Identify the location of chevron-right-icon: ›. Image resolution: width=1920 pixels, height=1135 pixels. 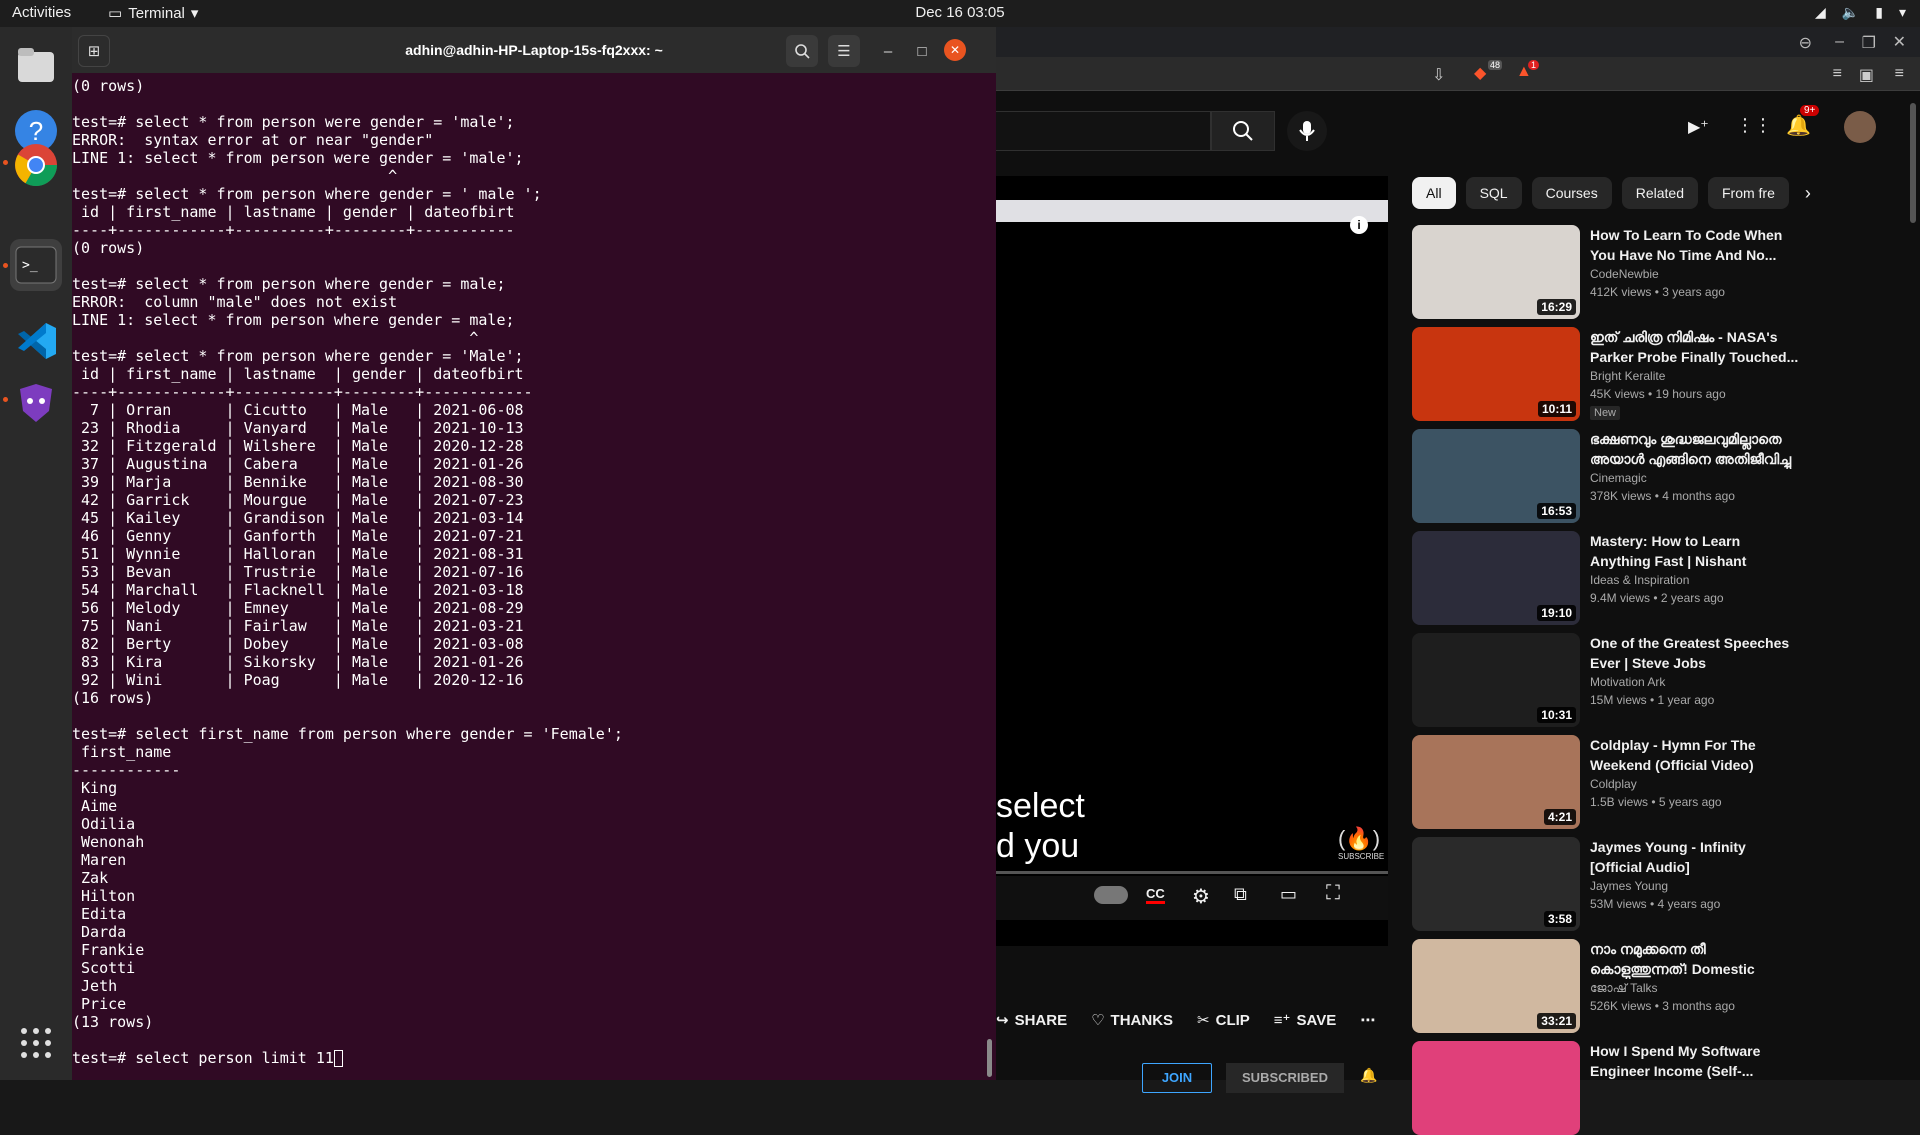
(1805, 193).